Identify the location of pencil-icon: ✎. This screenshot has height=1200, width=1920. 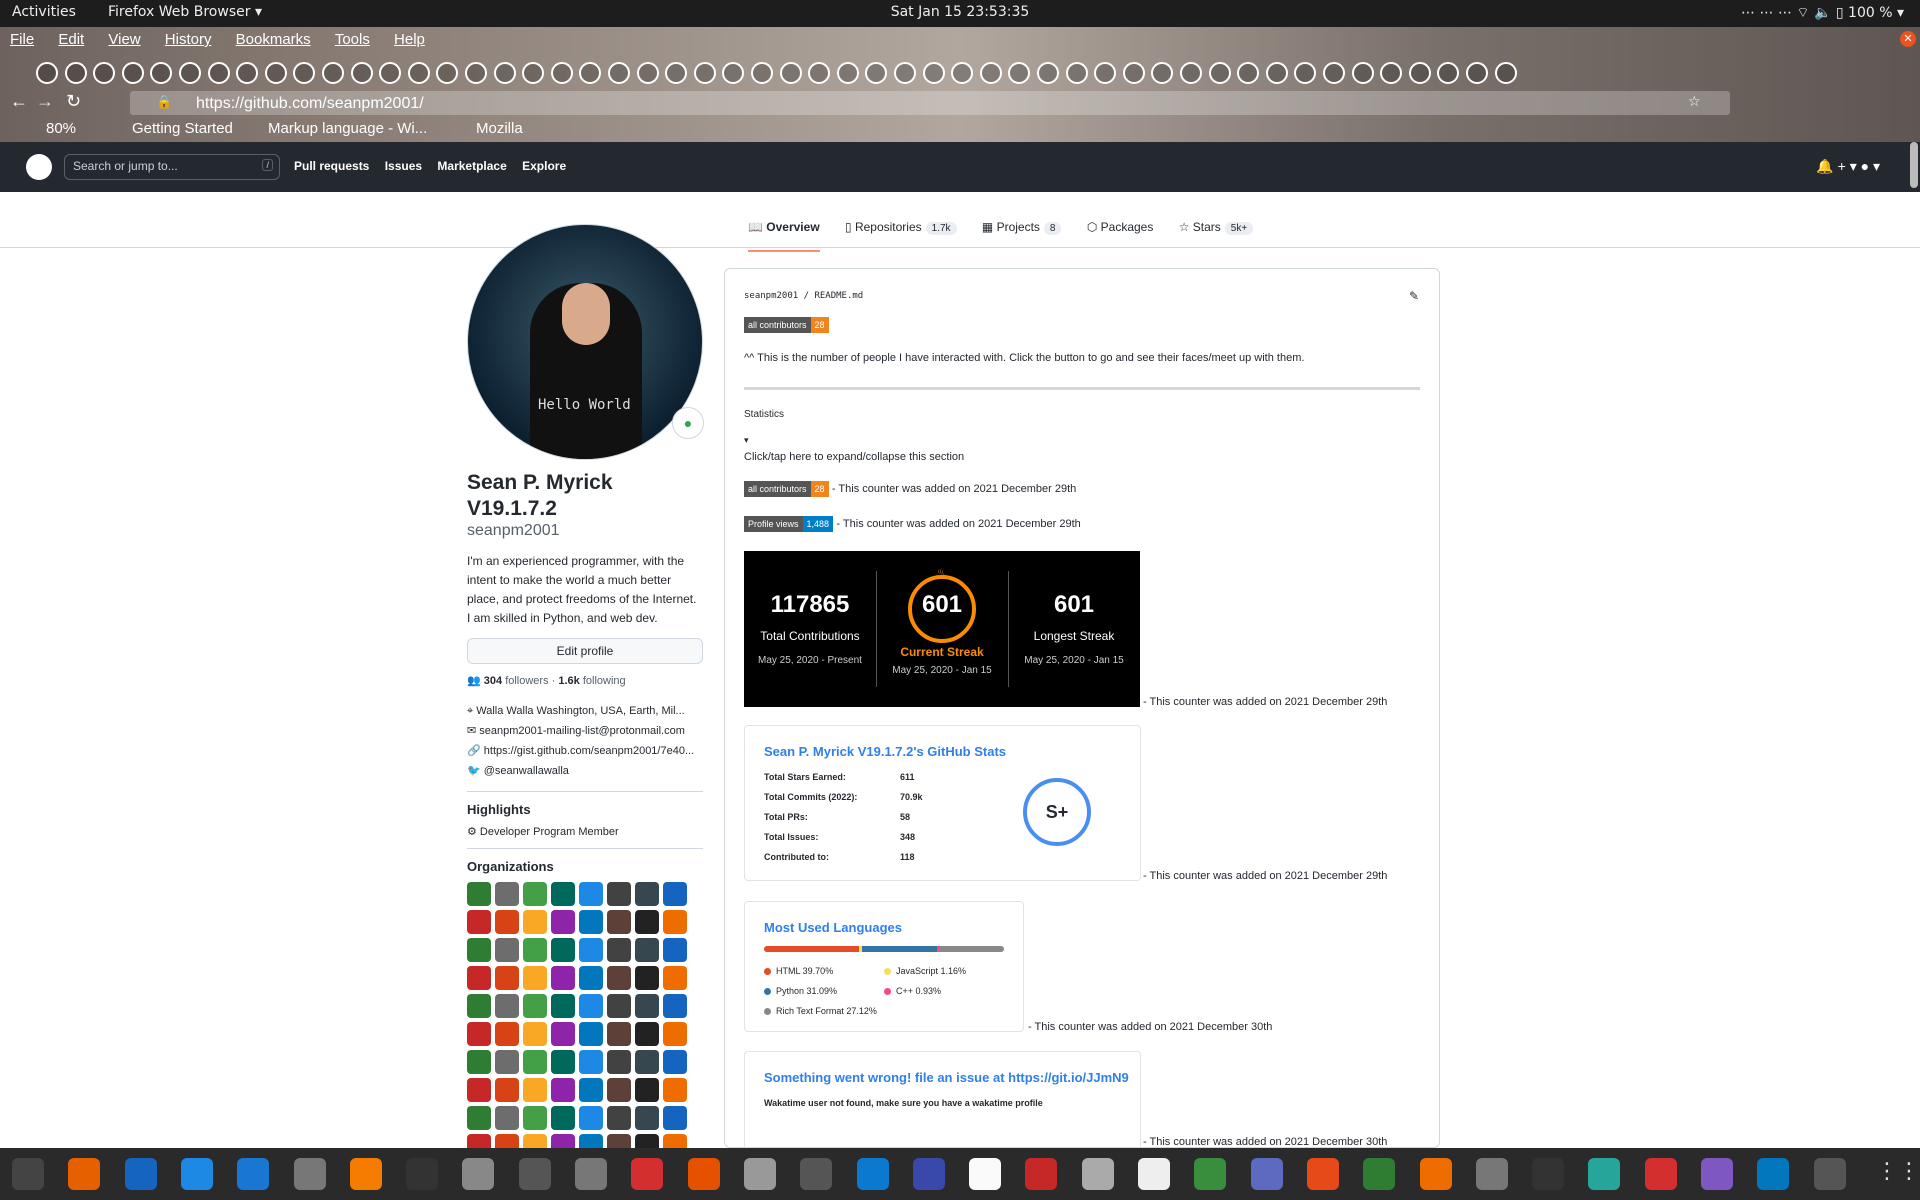
(1414, 296).